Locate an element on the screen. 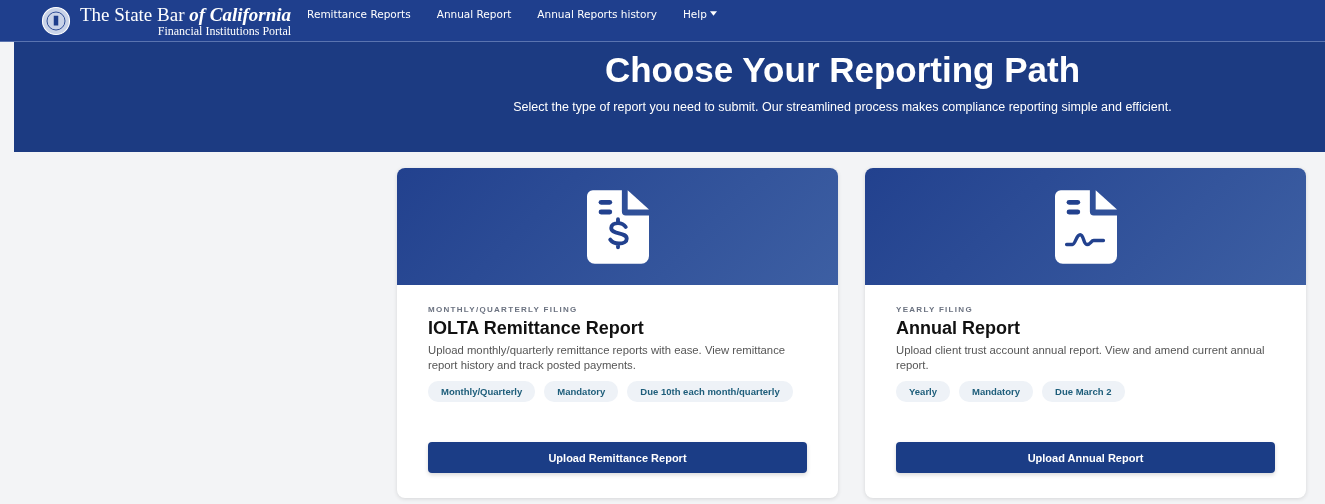  brand-title: The State Bar of California is located at coordinates (186, 14).